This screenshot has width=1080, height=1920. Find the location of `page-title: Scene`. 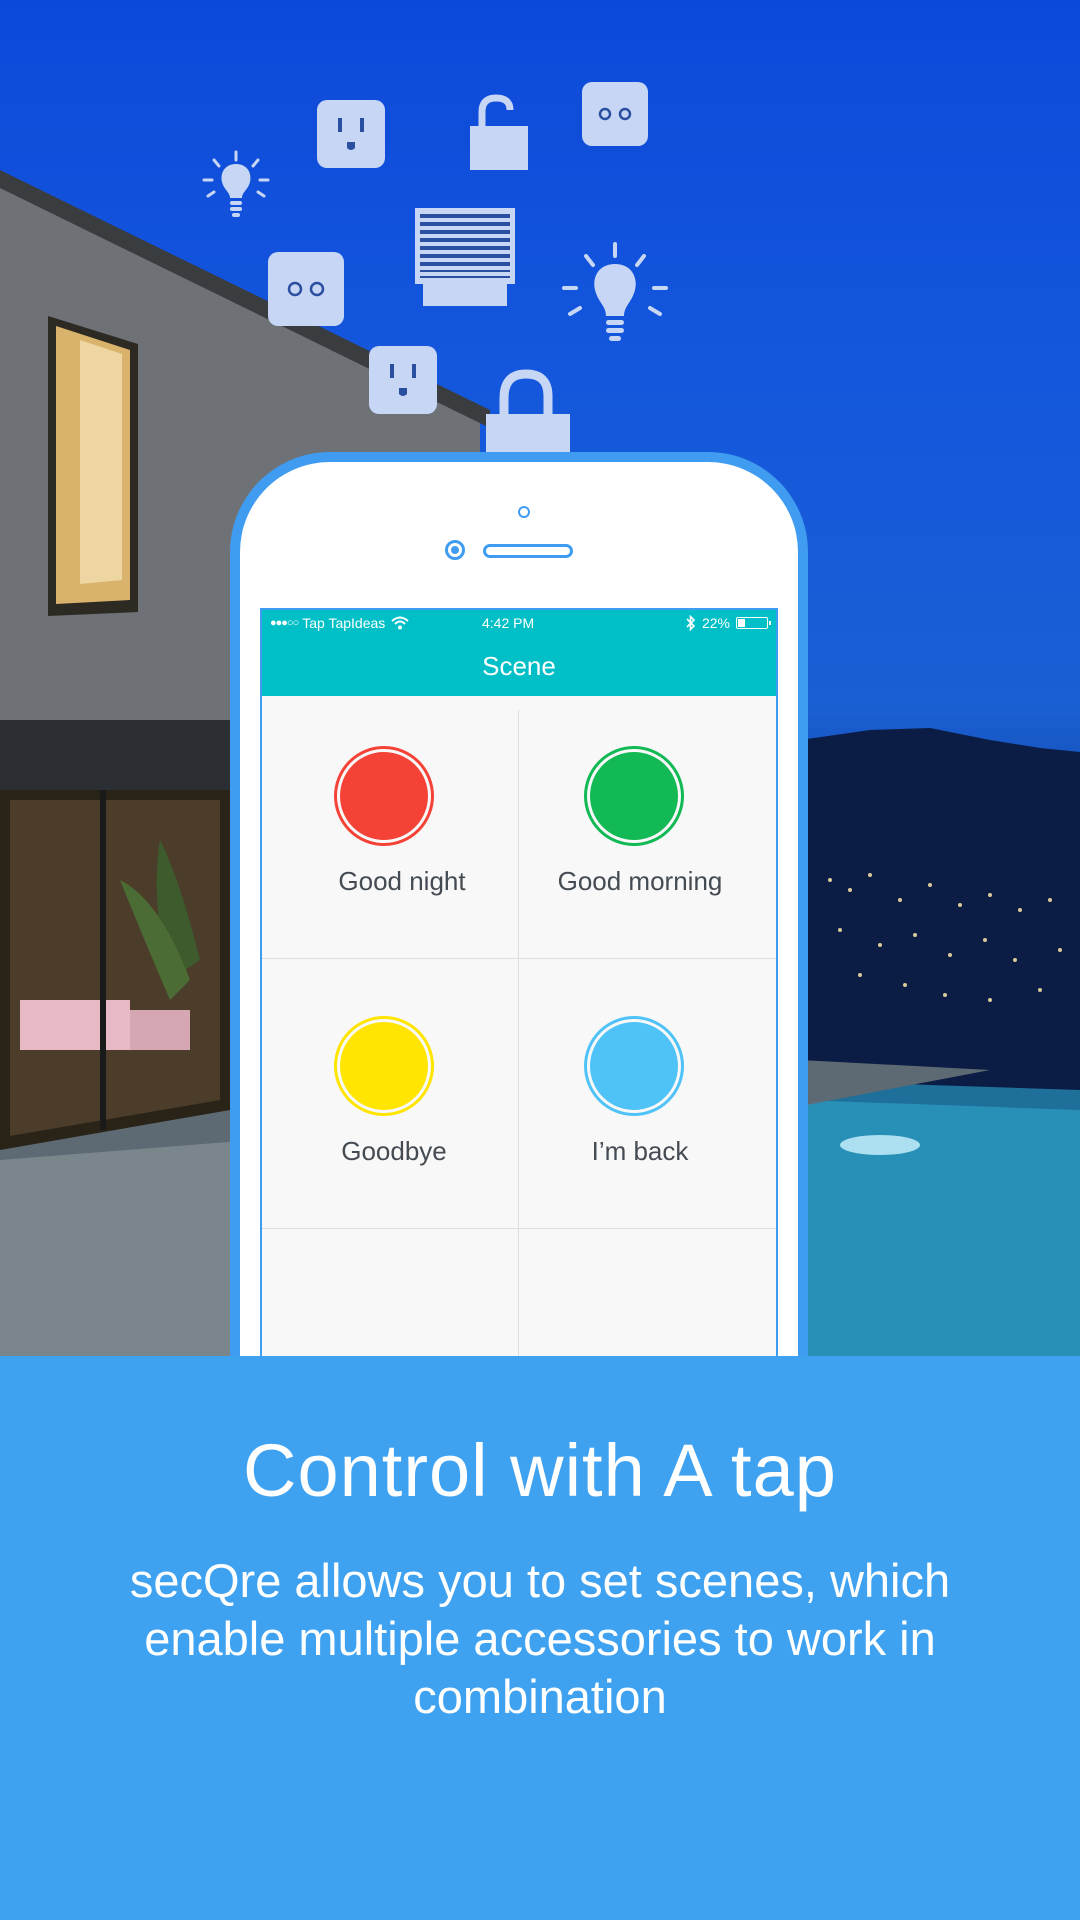

page-title: Scene is located at coordinates (519, 665).